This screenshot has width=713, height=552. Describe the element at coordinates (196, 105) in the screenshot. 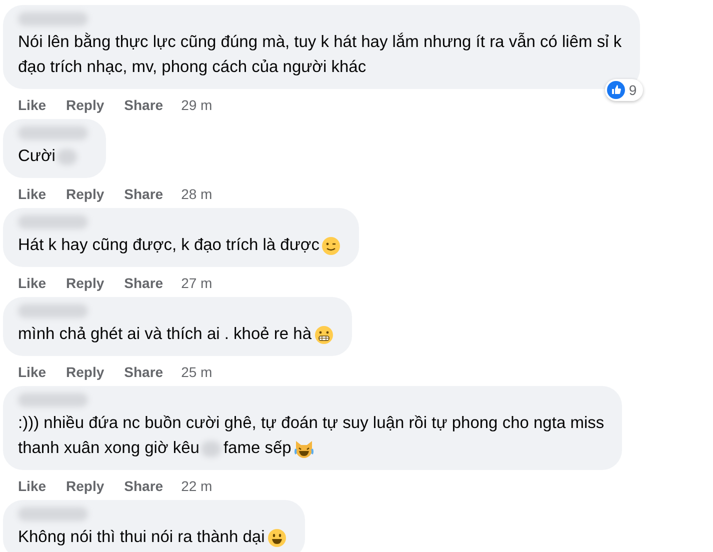

I see `comment-time: 29 m` at that location.